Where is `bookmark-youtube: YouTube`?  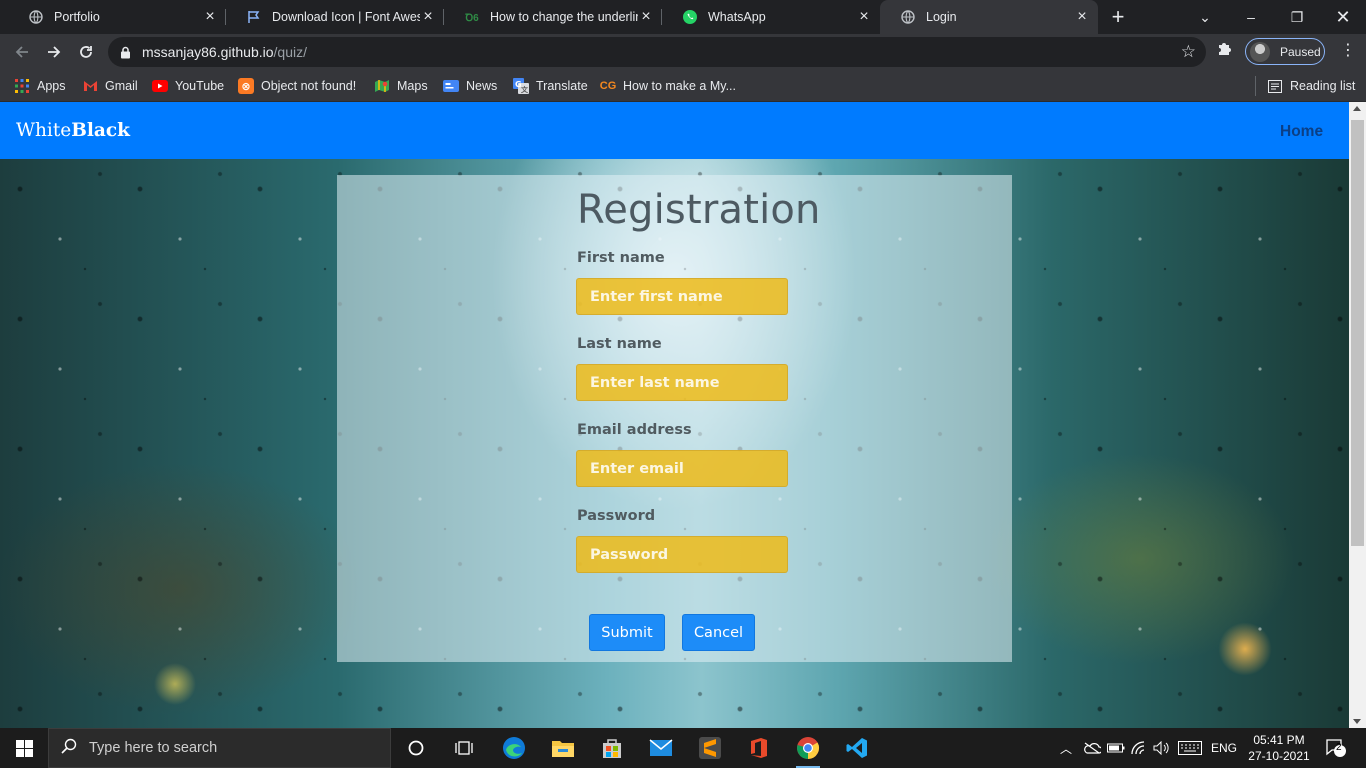
bookmark-youtube: YouTube is located at coordinates (188, 86).